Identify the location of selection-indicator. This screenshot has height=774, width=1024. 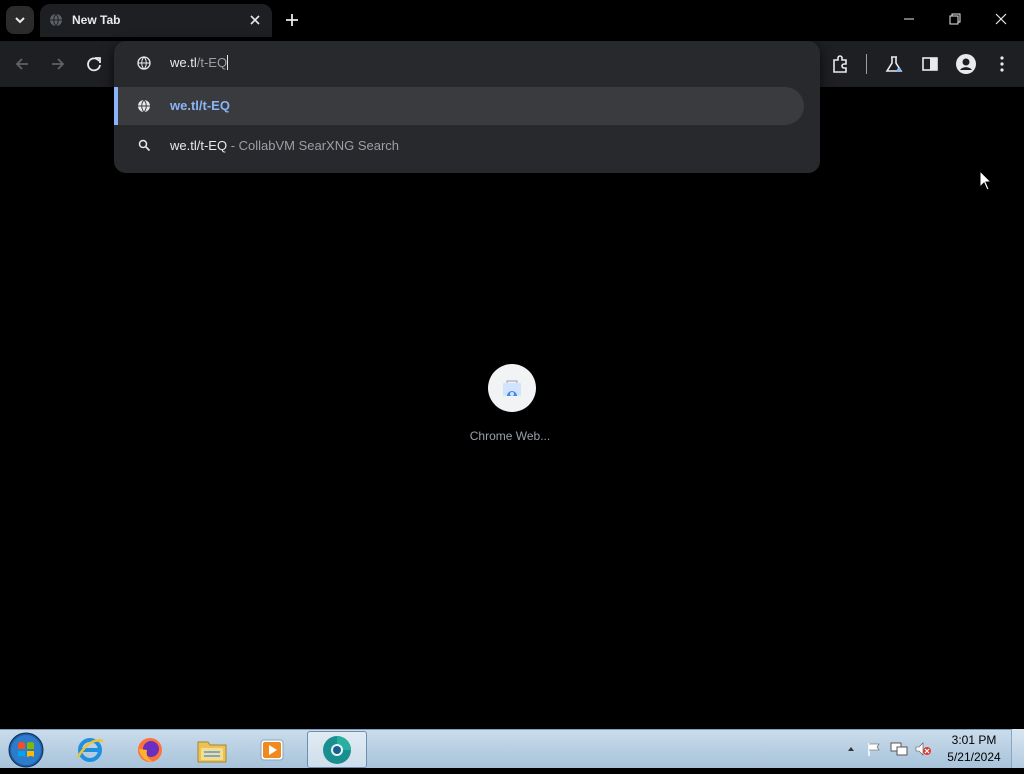
(116, 106).